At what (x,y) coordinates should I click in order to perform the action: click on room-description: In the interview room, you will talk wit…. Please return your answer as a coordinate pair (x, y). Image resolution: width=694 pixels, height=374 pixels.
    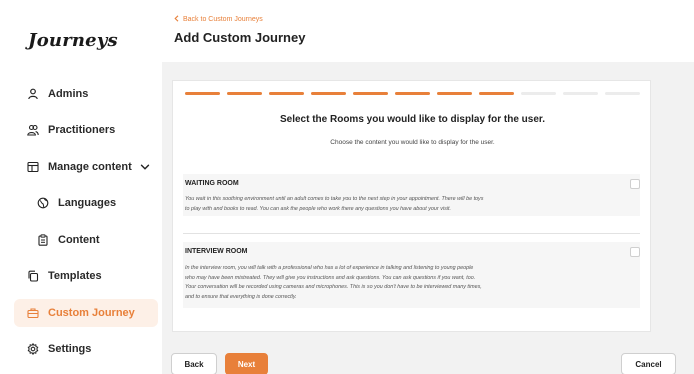
    Looking at the image, I should click on (400, 283).